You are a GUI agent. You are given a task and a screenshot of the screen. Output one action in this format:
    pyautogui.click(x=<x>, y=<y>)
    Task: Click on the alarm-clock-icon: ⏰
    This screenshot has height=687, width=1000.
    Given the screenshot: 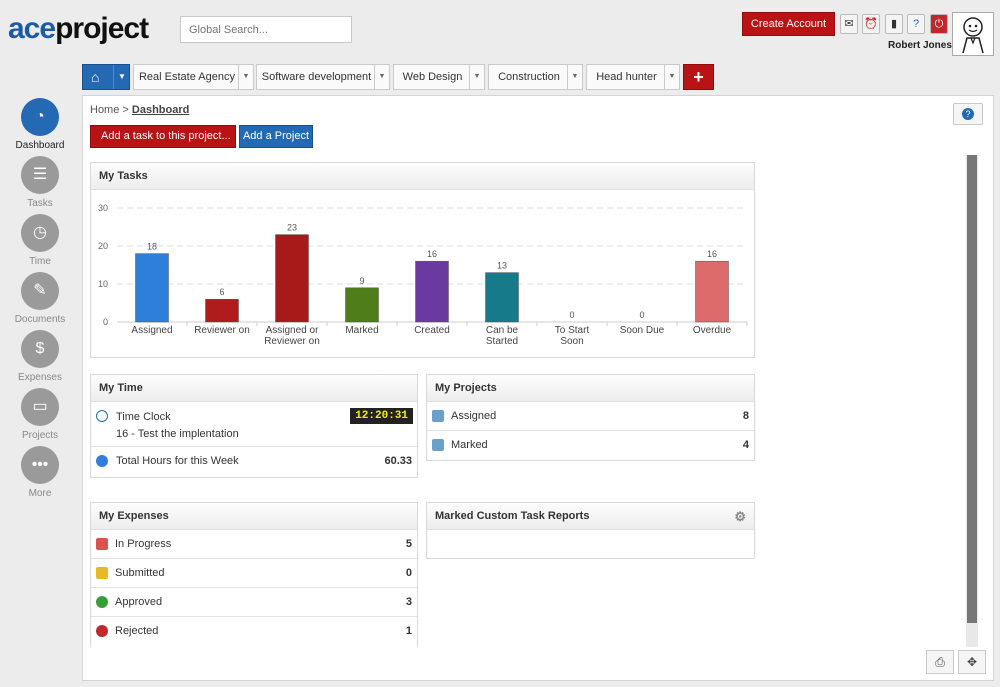 What is the action you would take?
    pyautogui.click(x=871, y=24)
    